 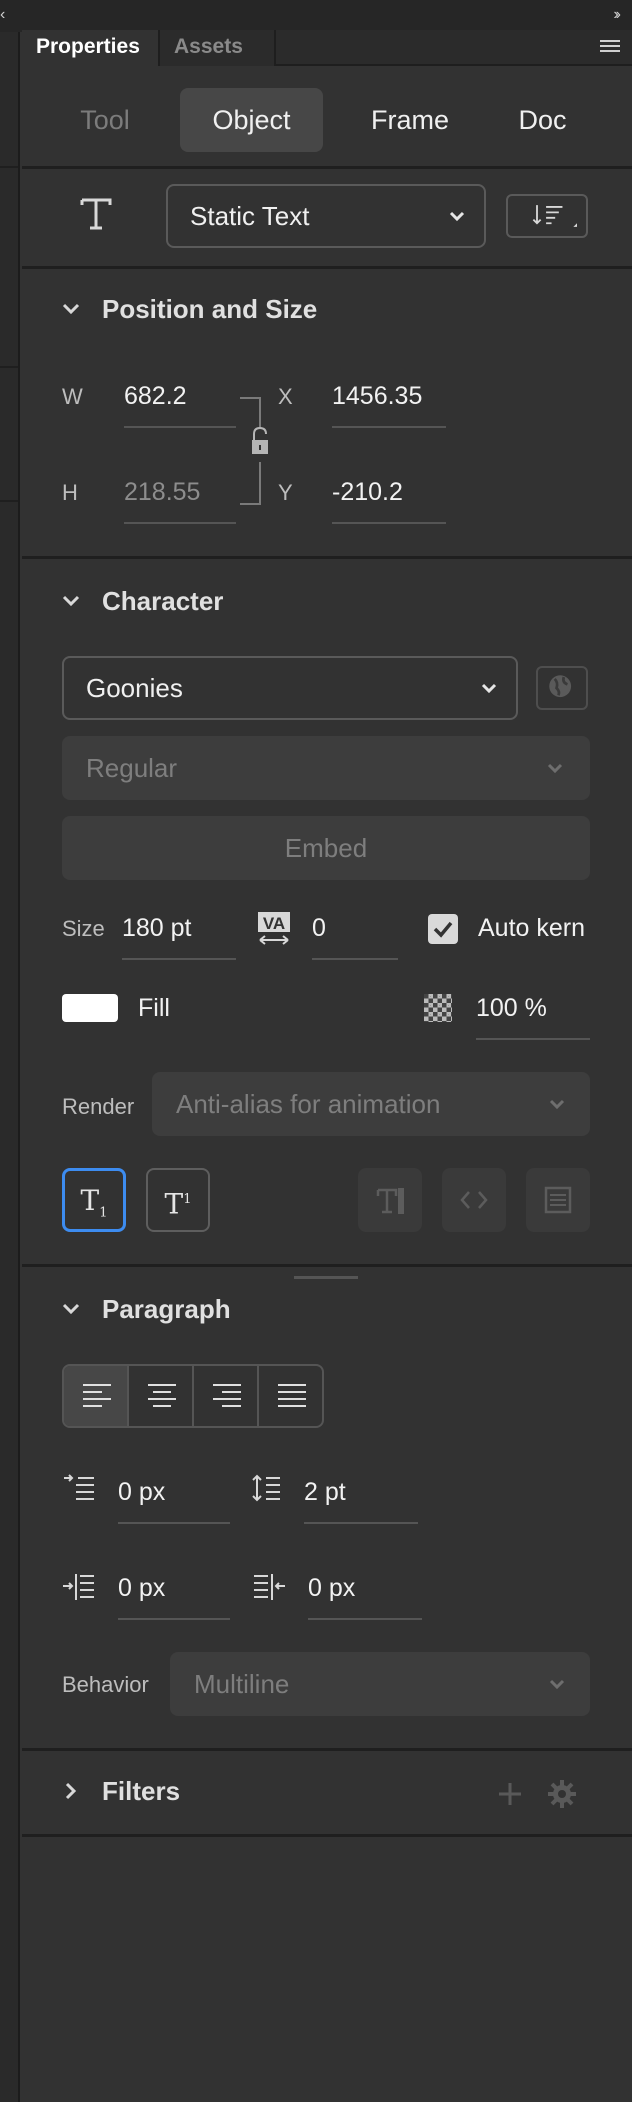 What do you see at coordinates (327, 48) in the screenshot?
I see `panel-tab-bar: Properties Assets` at bounding box center [327, 48].